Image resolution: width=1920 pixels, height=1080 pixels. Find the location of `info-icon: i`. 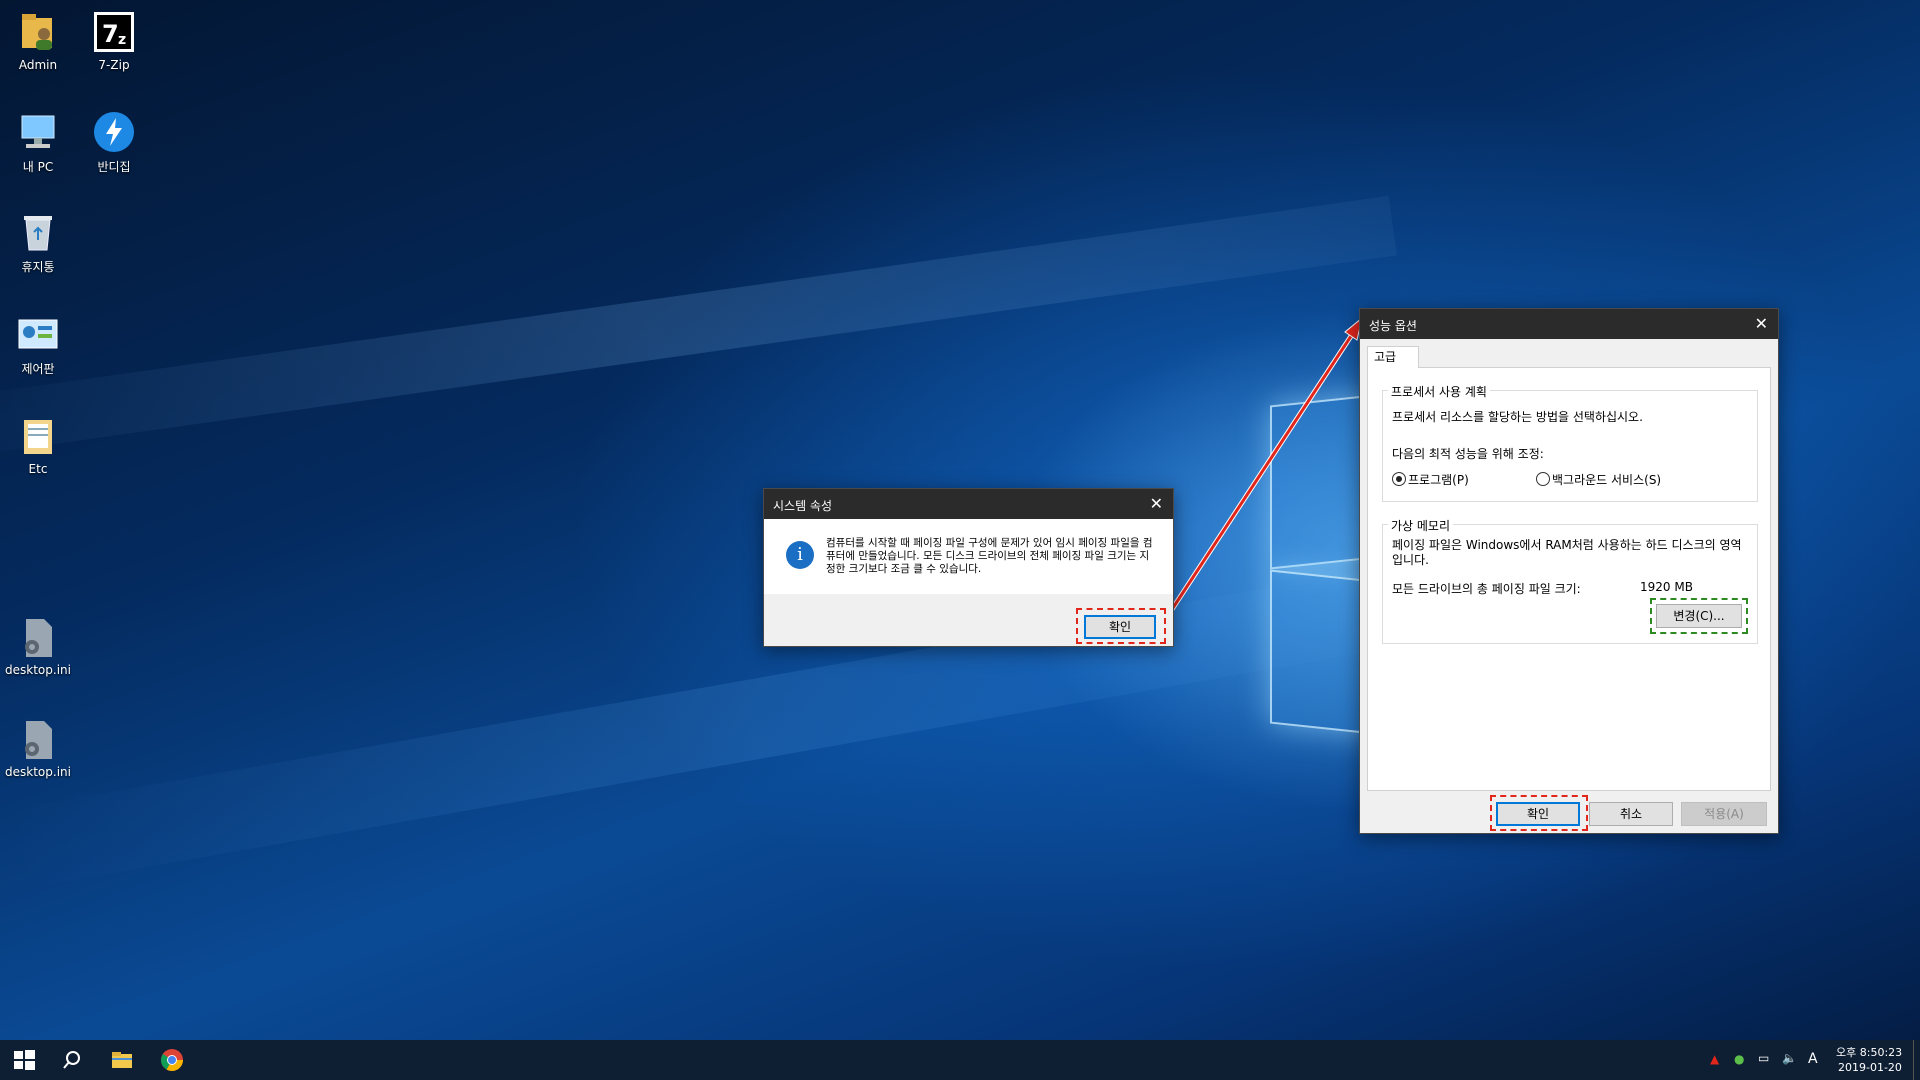

info-icon: i is located at coordinates (800, 555).